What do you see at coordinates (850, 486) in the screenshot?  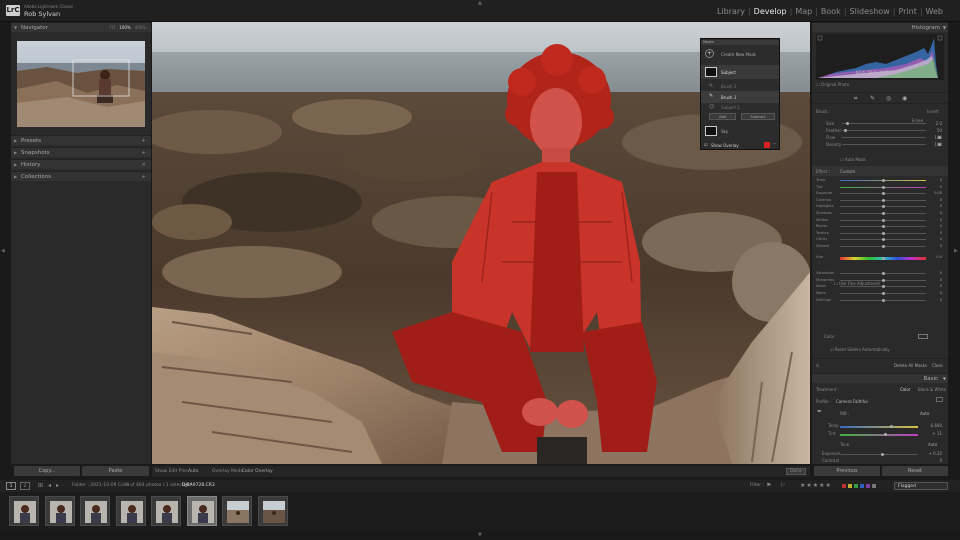 I see `color-label-yellow` at bounding box center [850, 486].